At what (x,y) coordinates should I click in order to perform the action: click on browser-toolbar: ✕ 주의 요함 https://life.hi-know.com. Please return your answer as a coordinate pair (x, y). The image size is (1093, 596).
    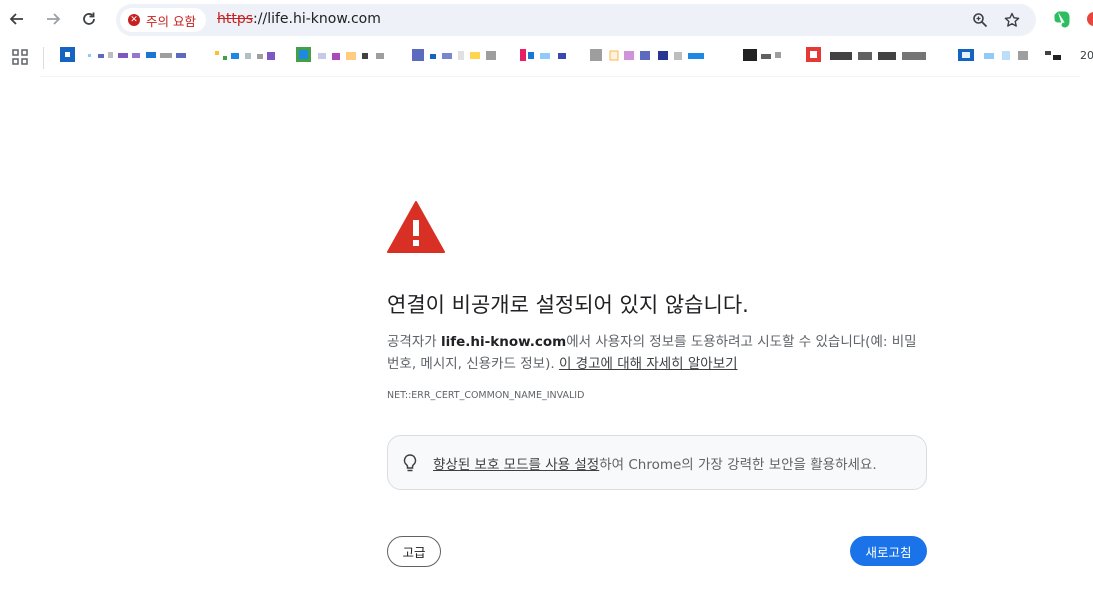
    Looking at the image, I should click on (546, 20).